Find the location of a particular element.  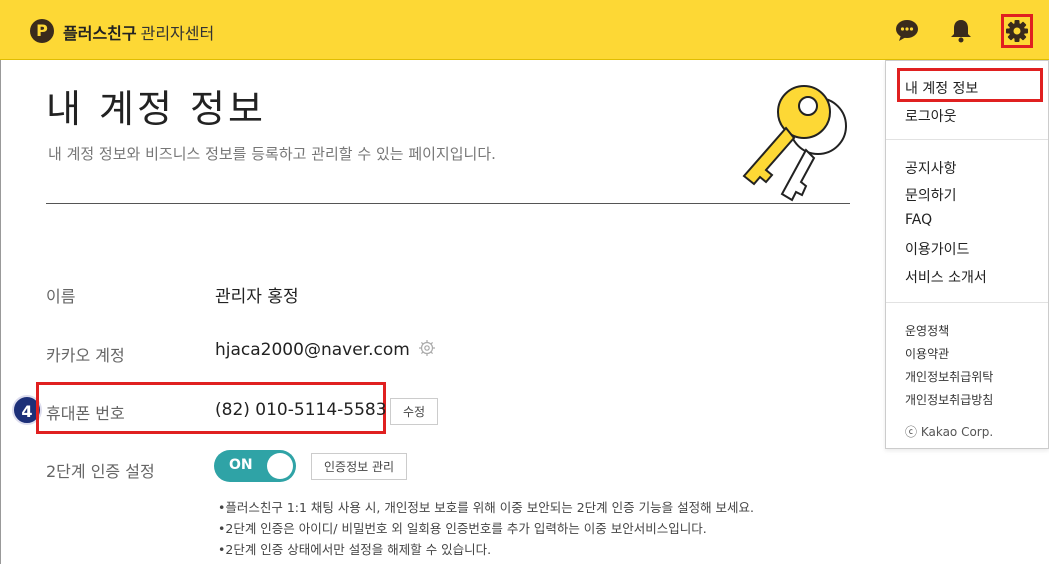

plusfriend-logo: P is located at coordinates (42, 31).